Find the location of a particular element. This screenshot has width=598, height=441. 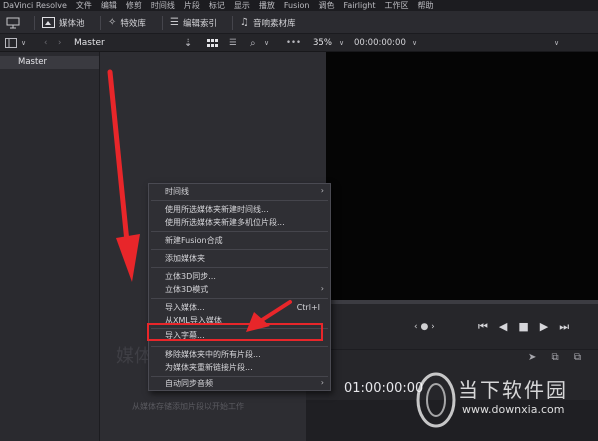

arrow-diagonal-annotation is located at coordinates (276, 311).